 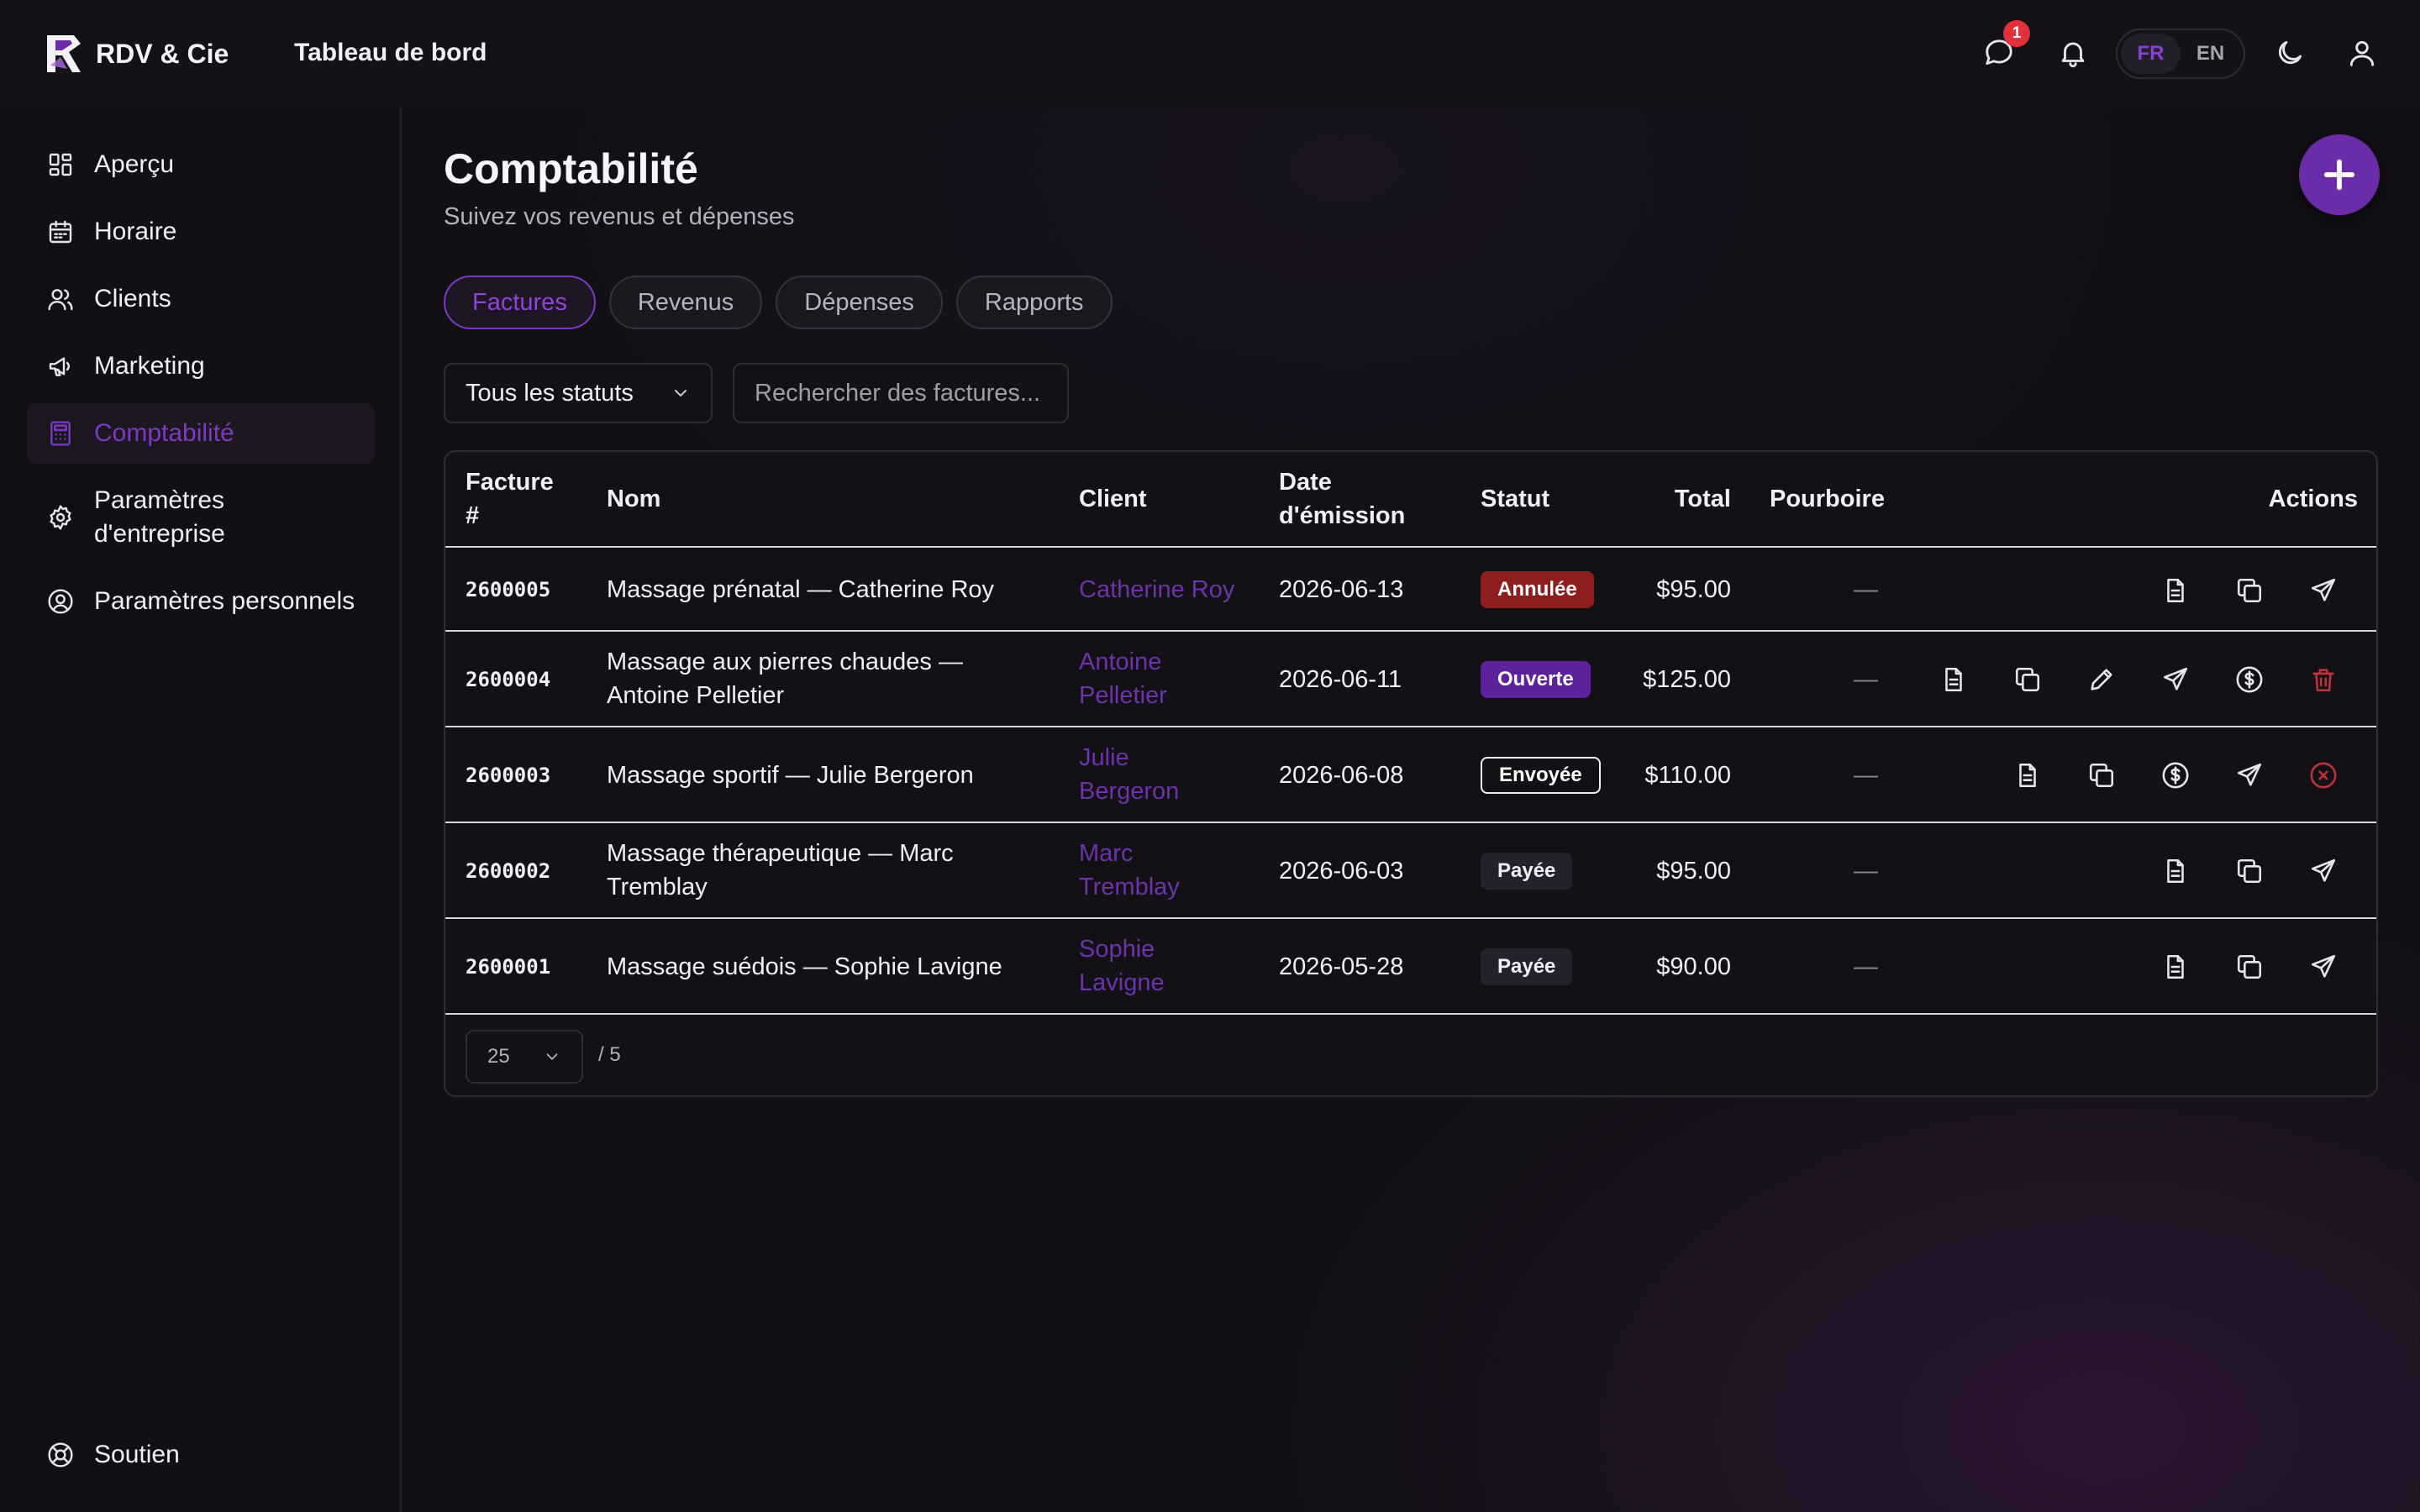 What do you see at coordinates (1346, 499) in the screenshot?
I see `header-date: Date d'émission` at bounding box center [1346, 499].